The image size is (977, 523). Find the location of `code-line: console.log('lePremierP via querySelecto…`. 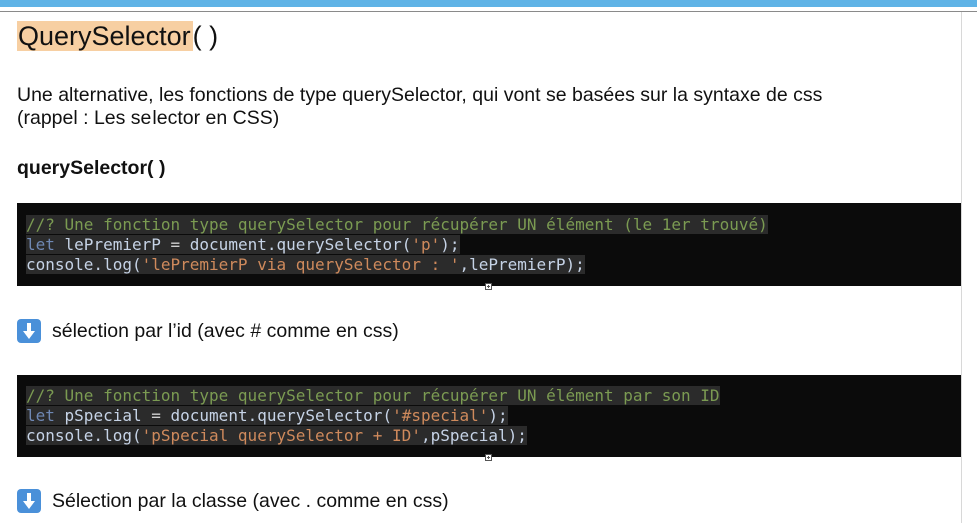

code-line: console.log('lePremierP via querySelecto… is located at coordinates (493, 265).